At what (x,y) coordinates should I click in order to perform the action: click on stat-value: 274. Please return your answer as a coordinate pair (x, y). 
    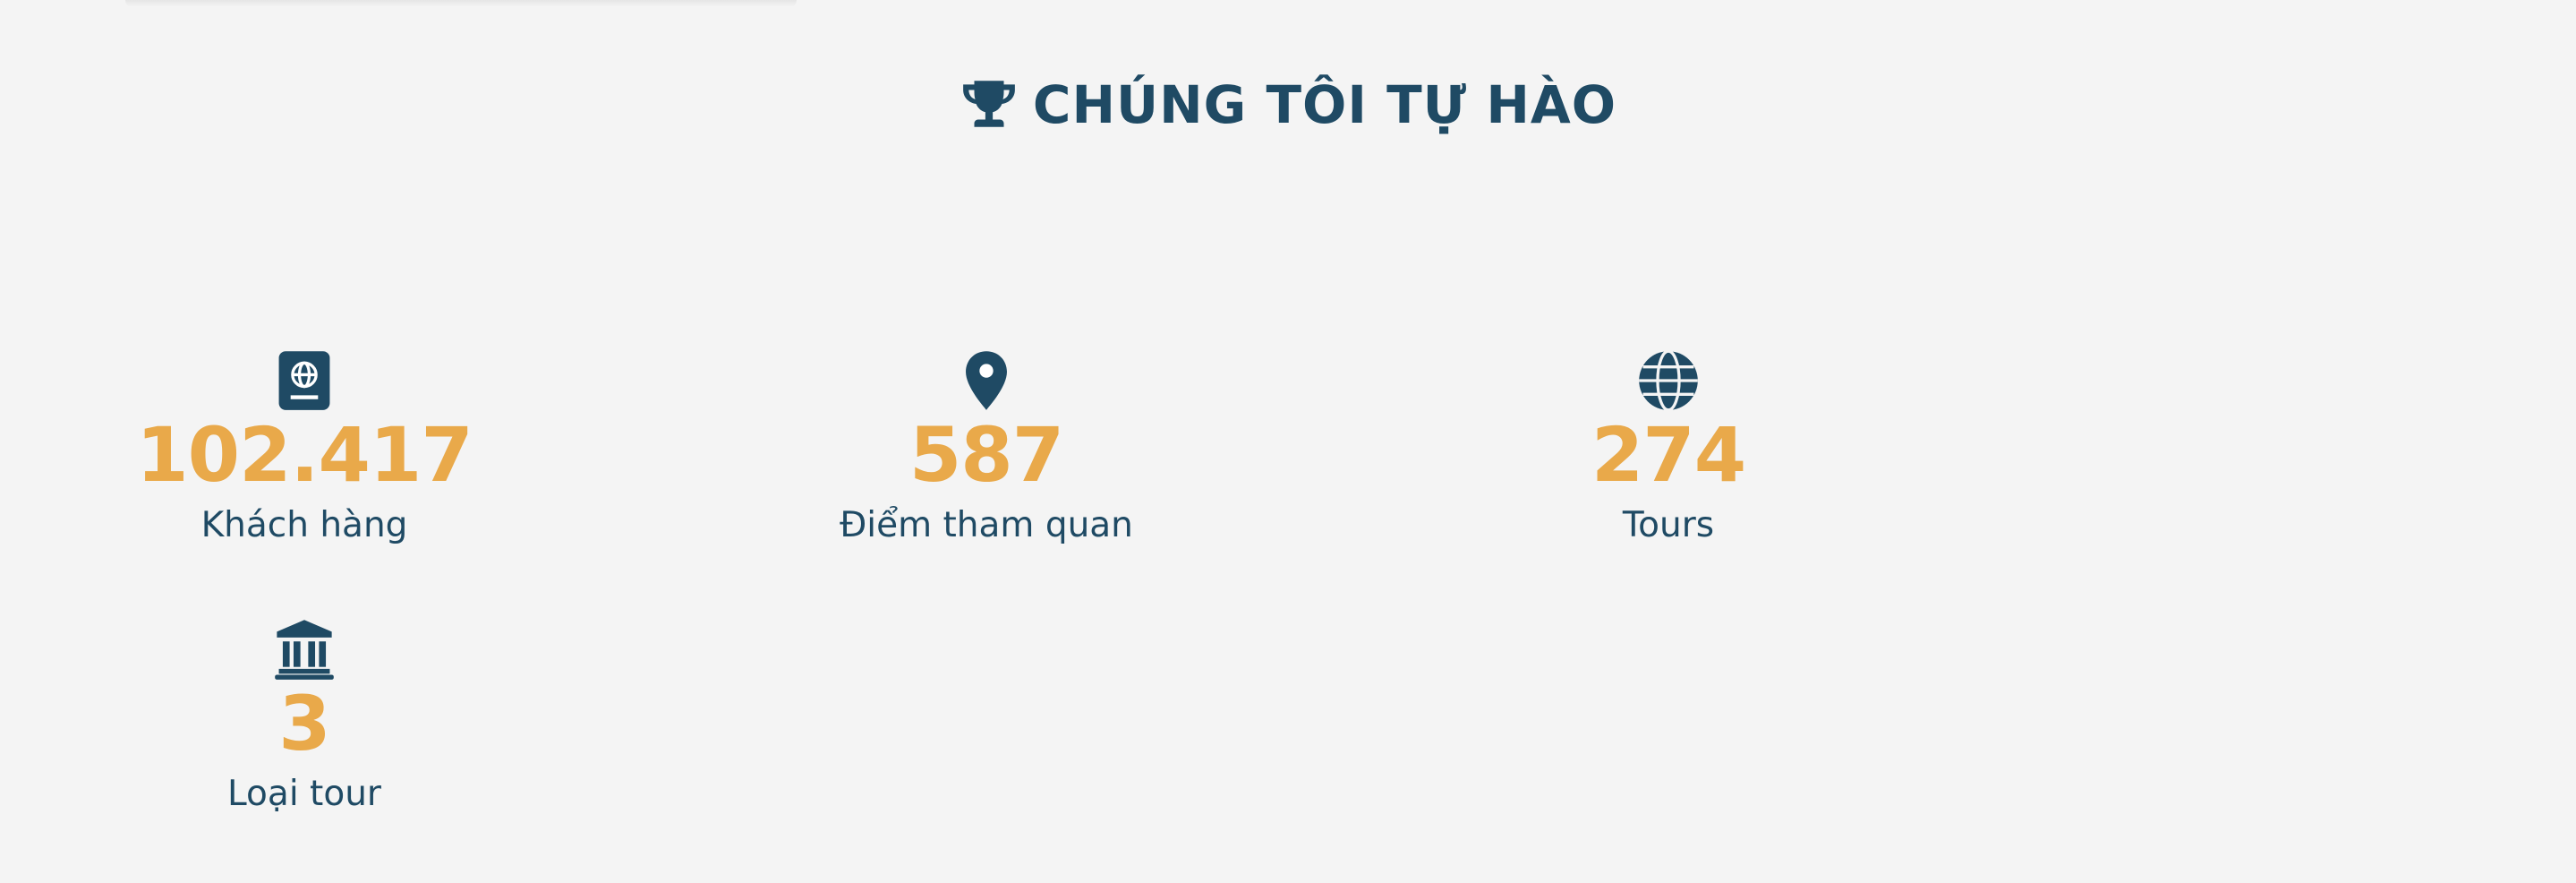
    Looking at the image, I should click on (1668, 455).